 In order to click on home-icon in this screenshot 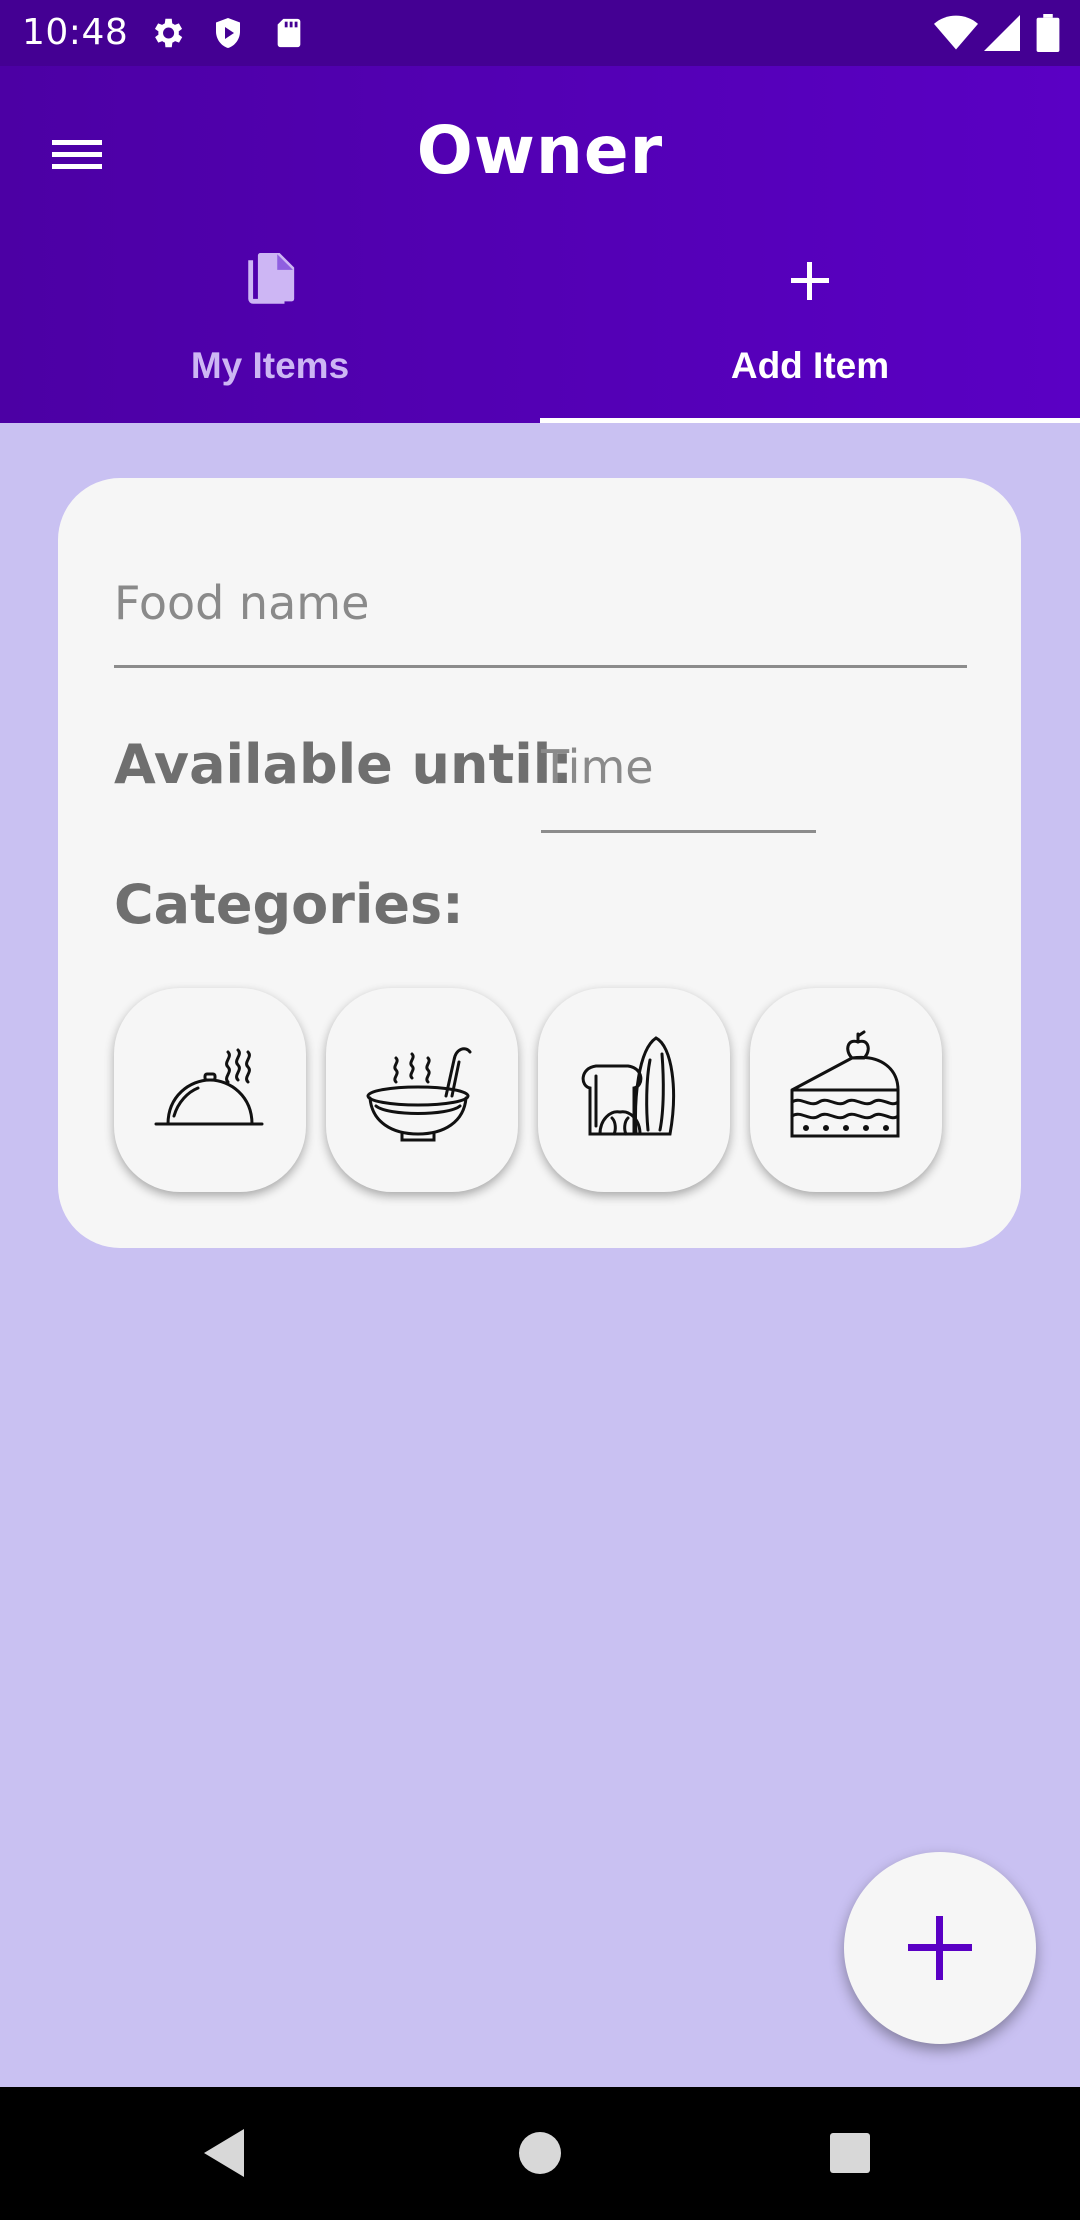, I will do `click(540, 2153)`.